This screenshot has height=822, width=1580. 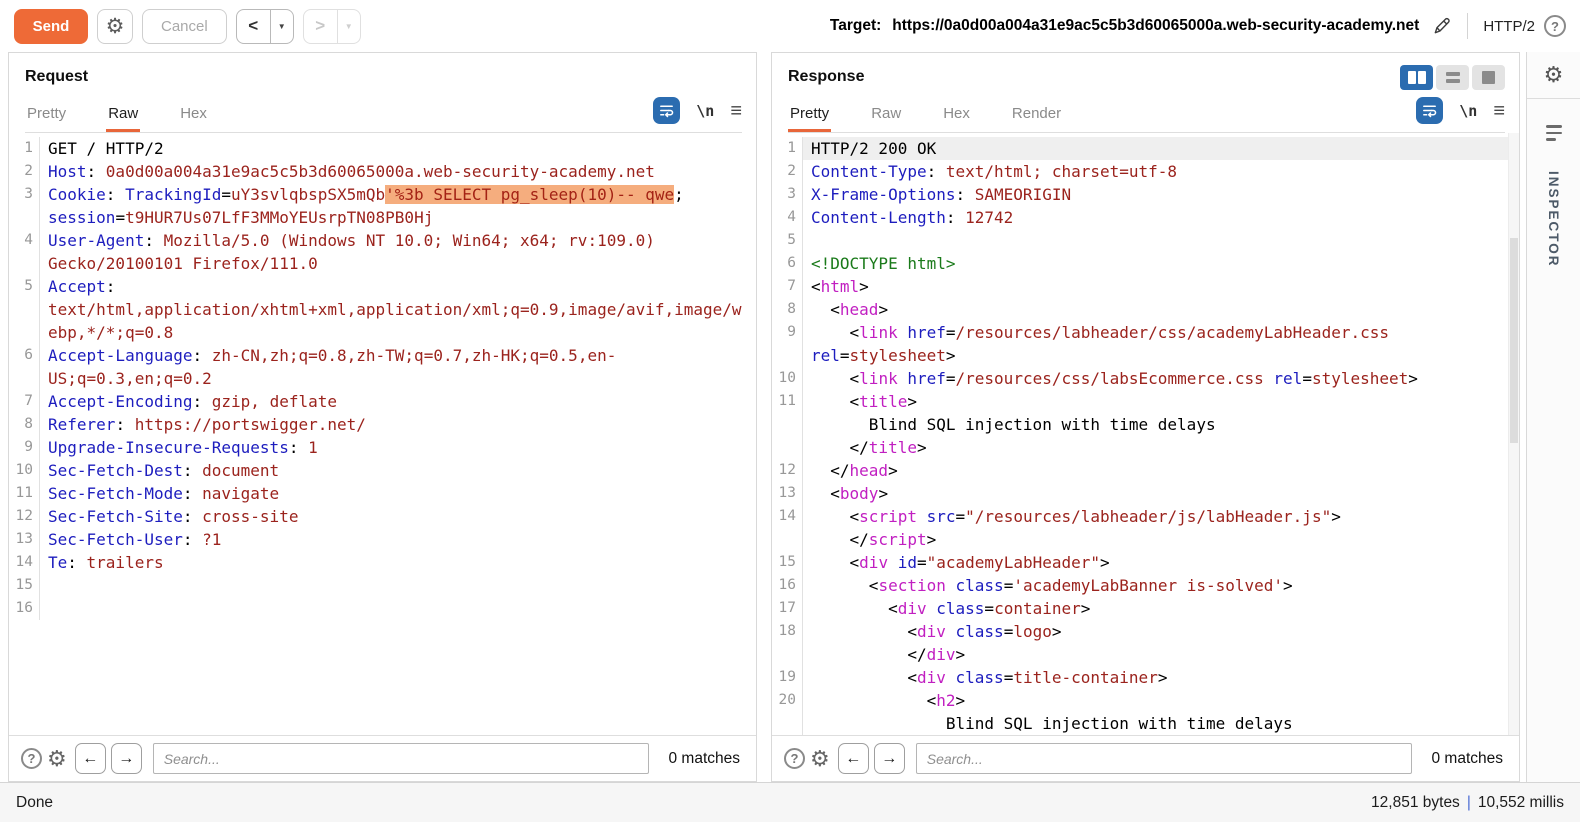 What do you see at coordinates (382, 424) in the screenshot?
I see `code-line: 8 Referer: https://portswigger.net/` at bounding box center [382, 424].